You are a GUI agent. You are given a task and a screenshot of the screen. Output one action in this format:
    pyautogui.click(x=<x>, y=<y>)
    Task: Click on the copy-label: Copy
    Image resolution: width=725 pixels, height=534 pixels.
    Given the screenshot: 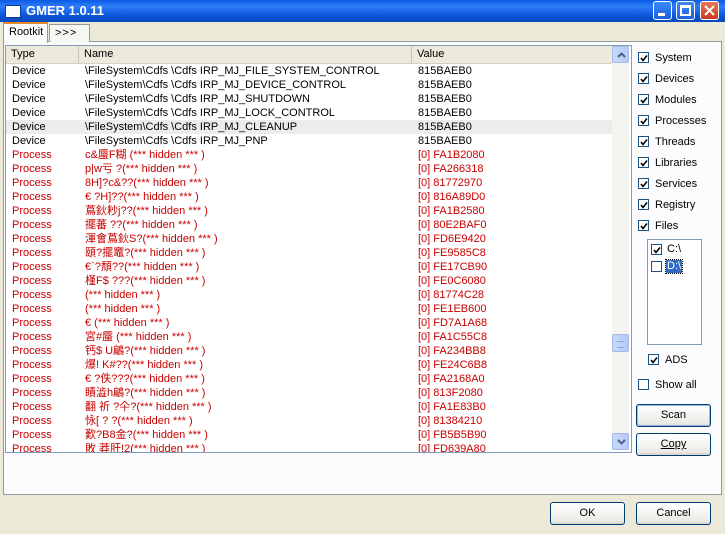 What is the action you would take?
    pyautogui.click(x=673, y=444)
    